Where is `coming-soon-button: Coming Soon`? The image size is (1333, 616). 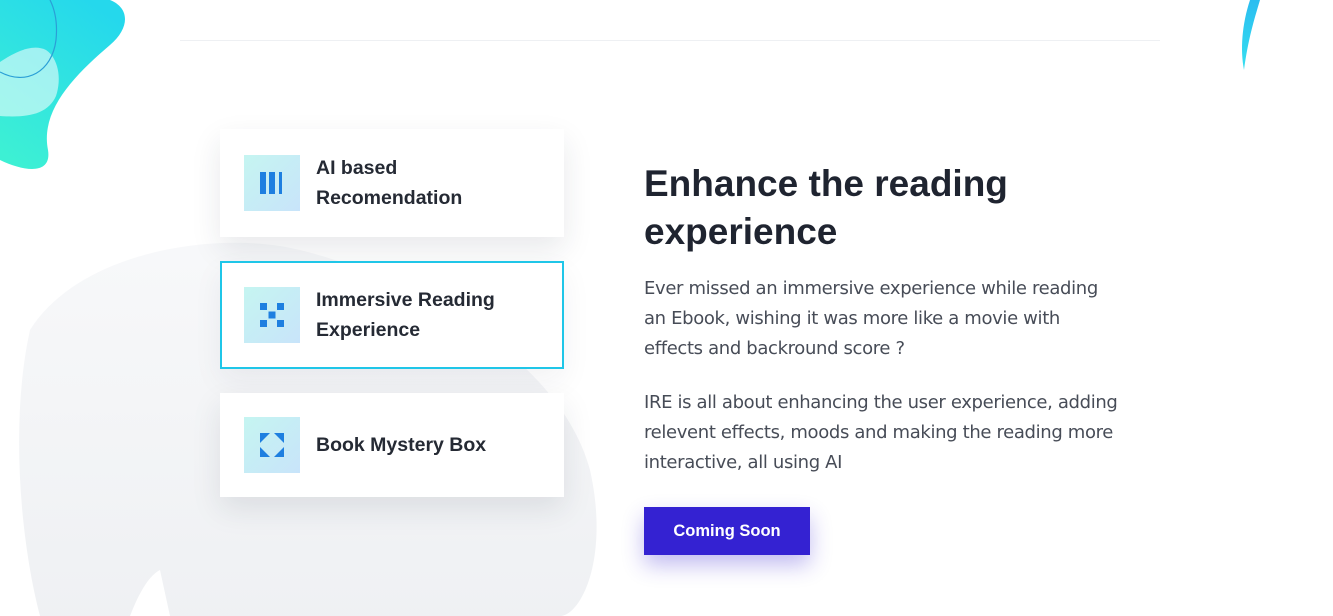
coming-soon-button: Coming Soon is located at coordinates (727, 531).